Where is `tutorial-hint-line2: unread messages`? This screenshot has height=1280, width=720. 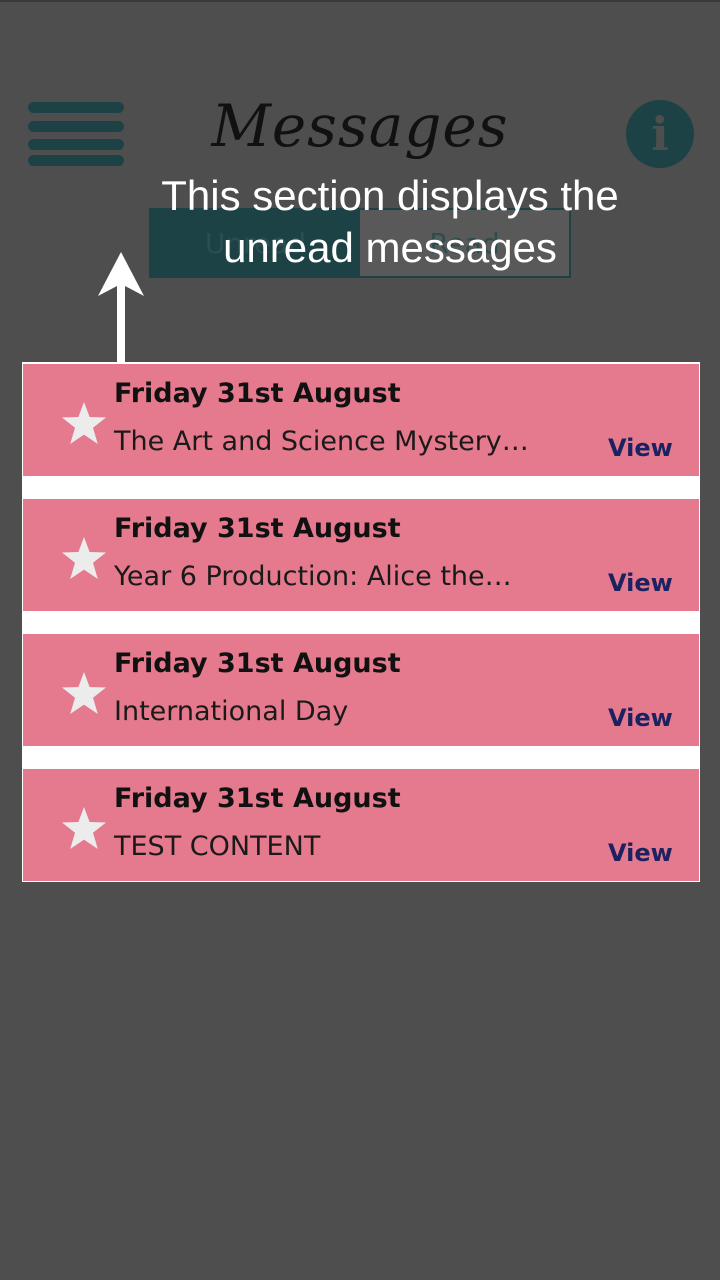
tutorial-hint-line2: unread messages is located at coordinates (390, 247).